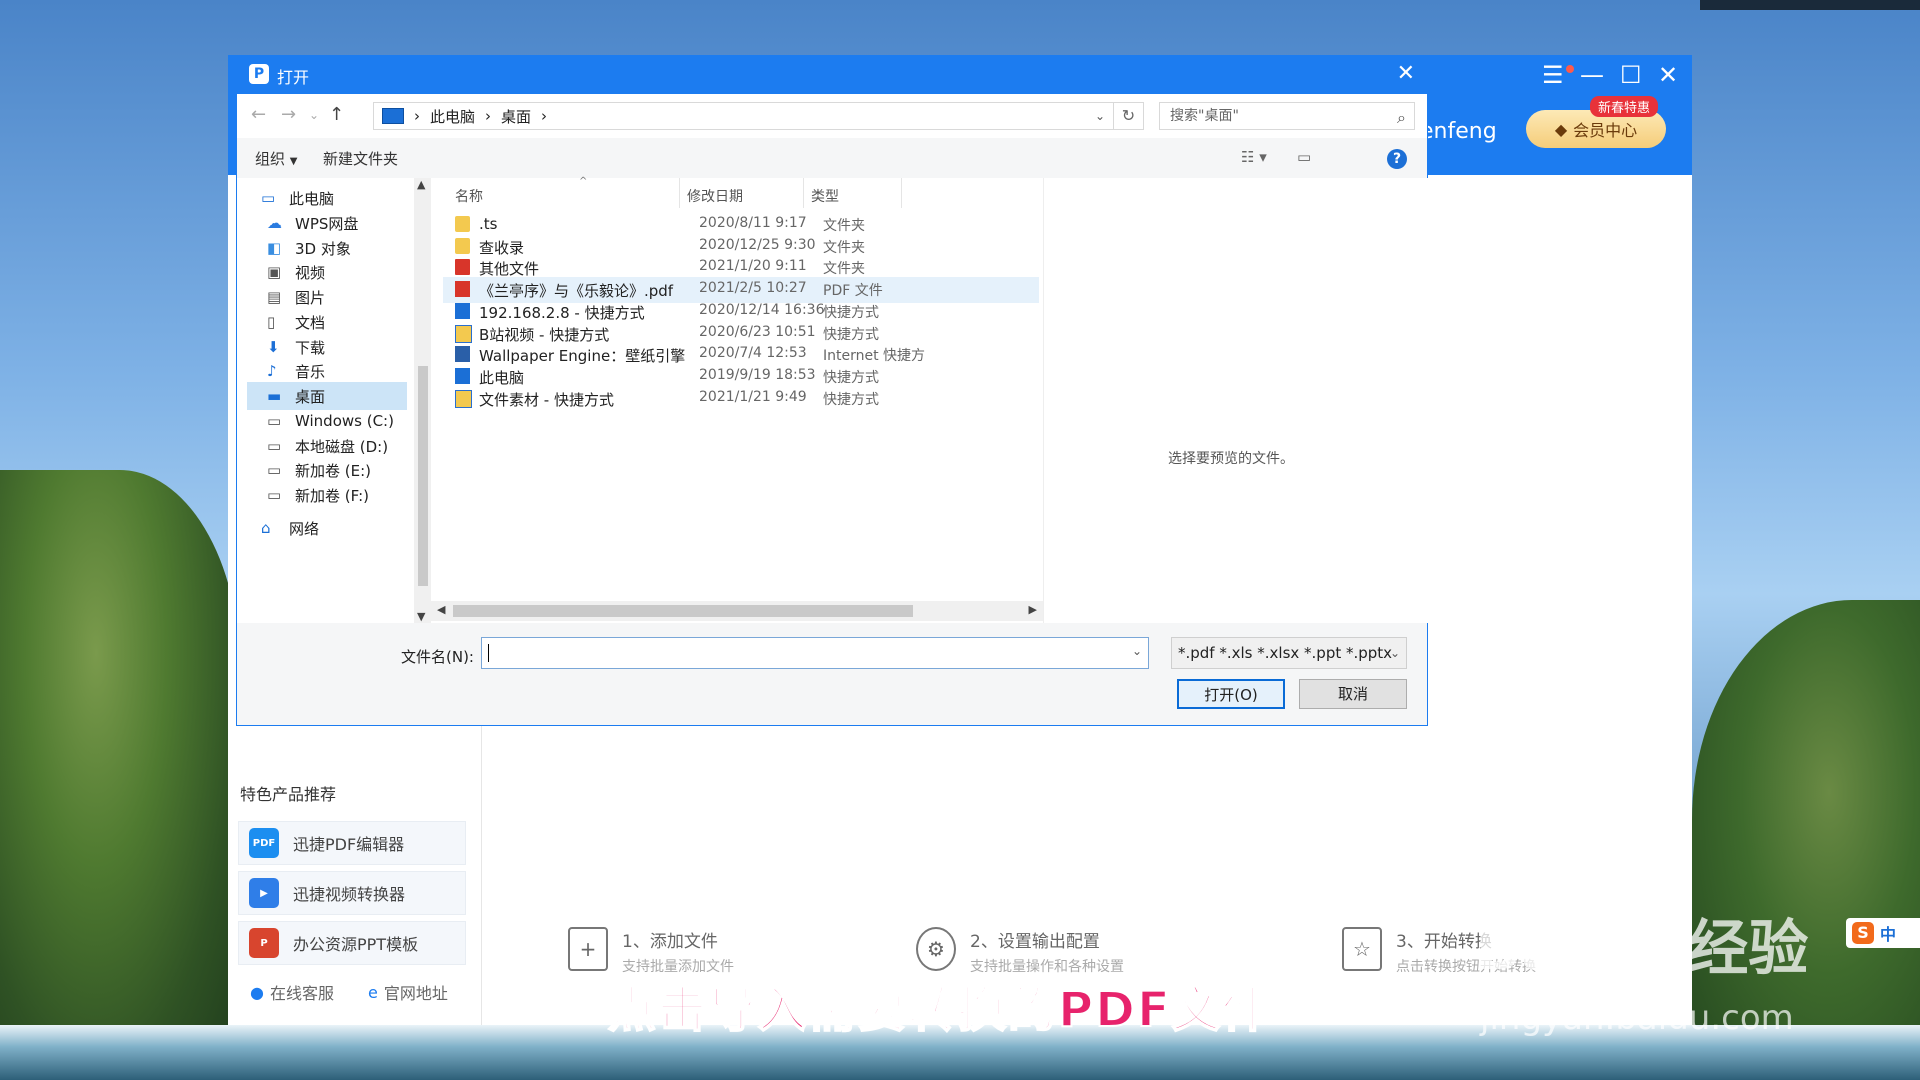 This screenshot has height=1080, width=1920. I want to click on view-options-icon: ☷ ▾, so click(1254, 157).